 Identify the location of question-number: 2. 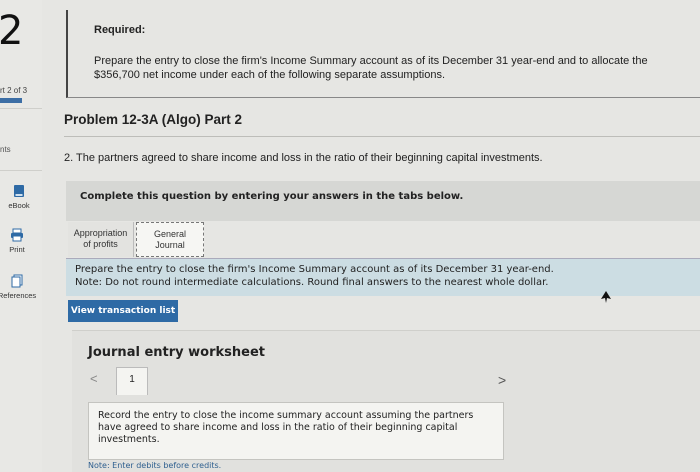
(12, 31).